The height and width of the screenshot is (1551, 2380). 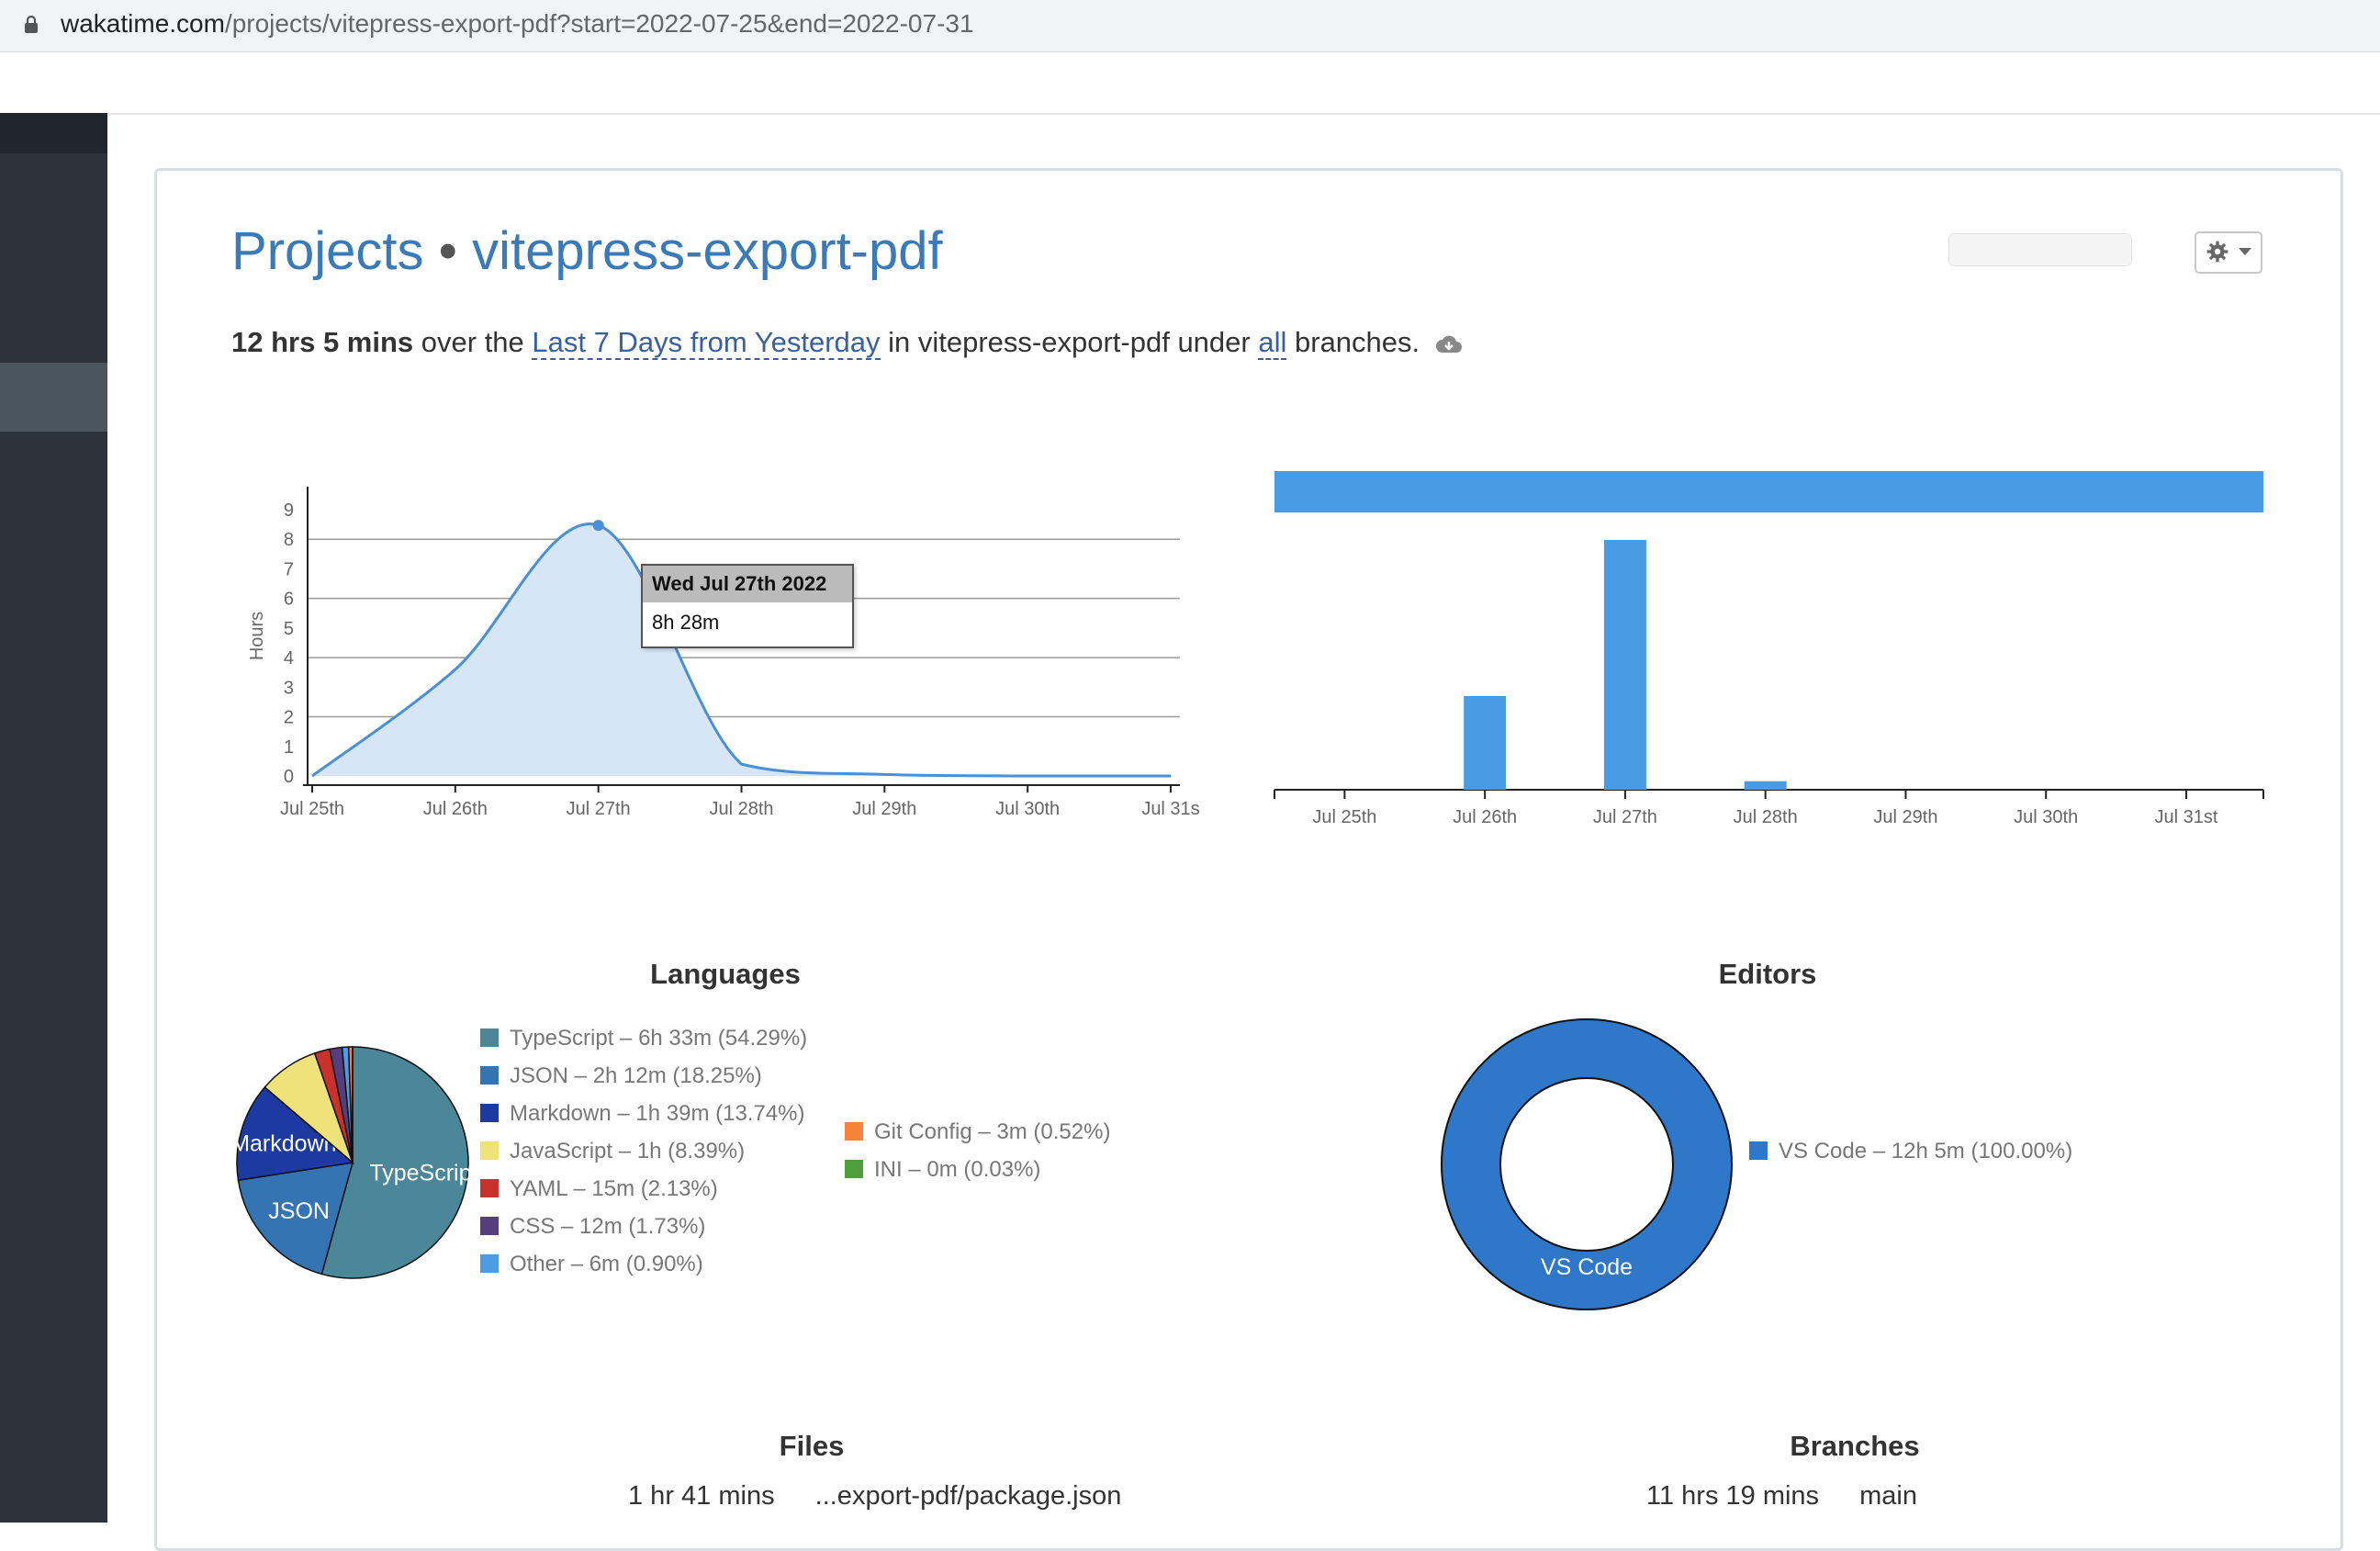 I want to click on legend-label: TypeScript – 6h 33m (54.29%), so click(x=658, y=1038).